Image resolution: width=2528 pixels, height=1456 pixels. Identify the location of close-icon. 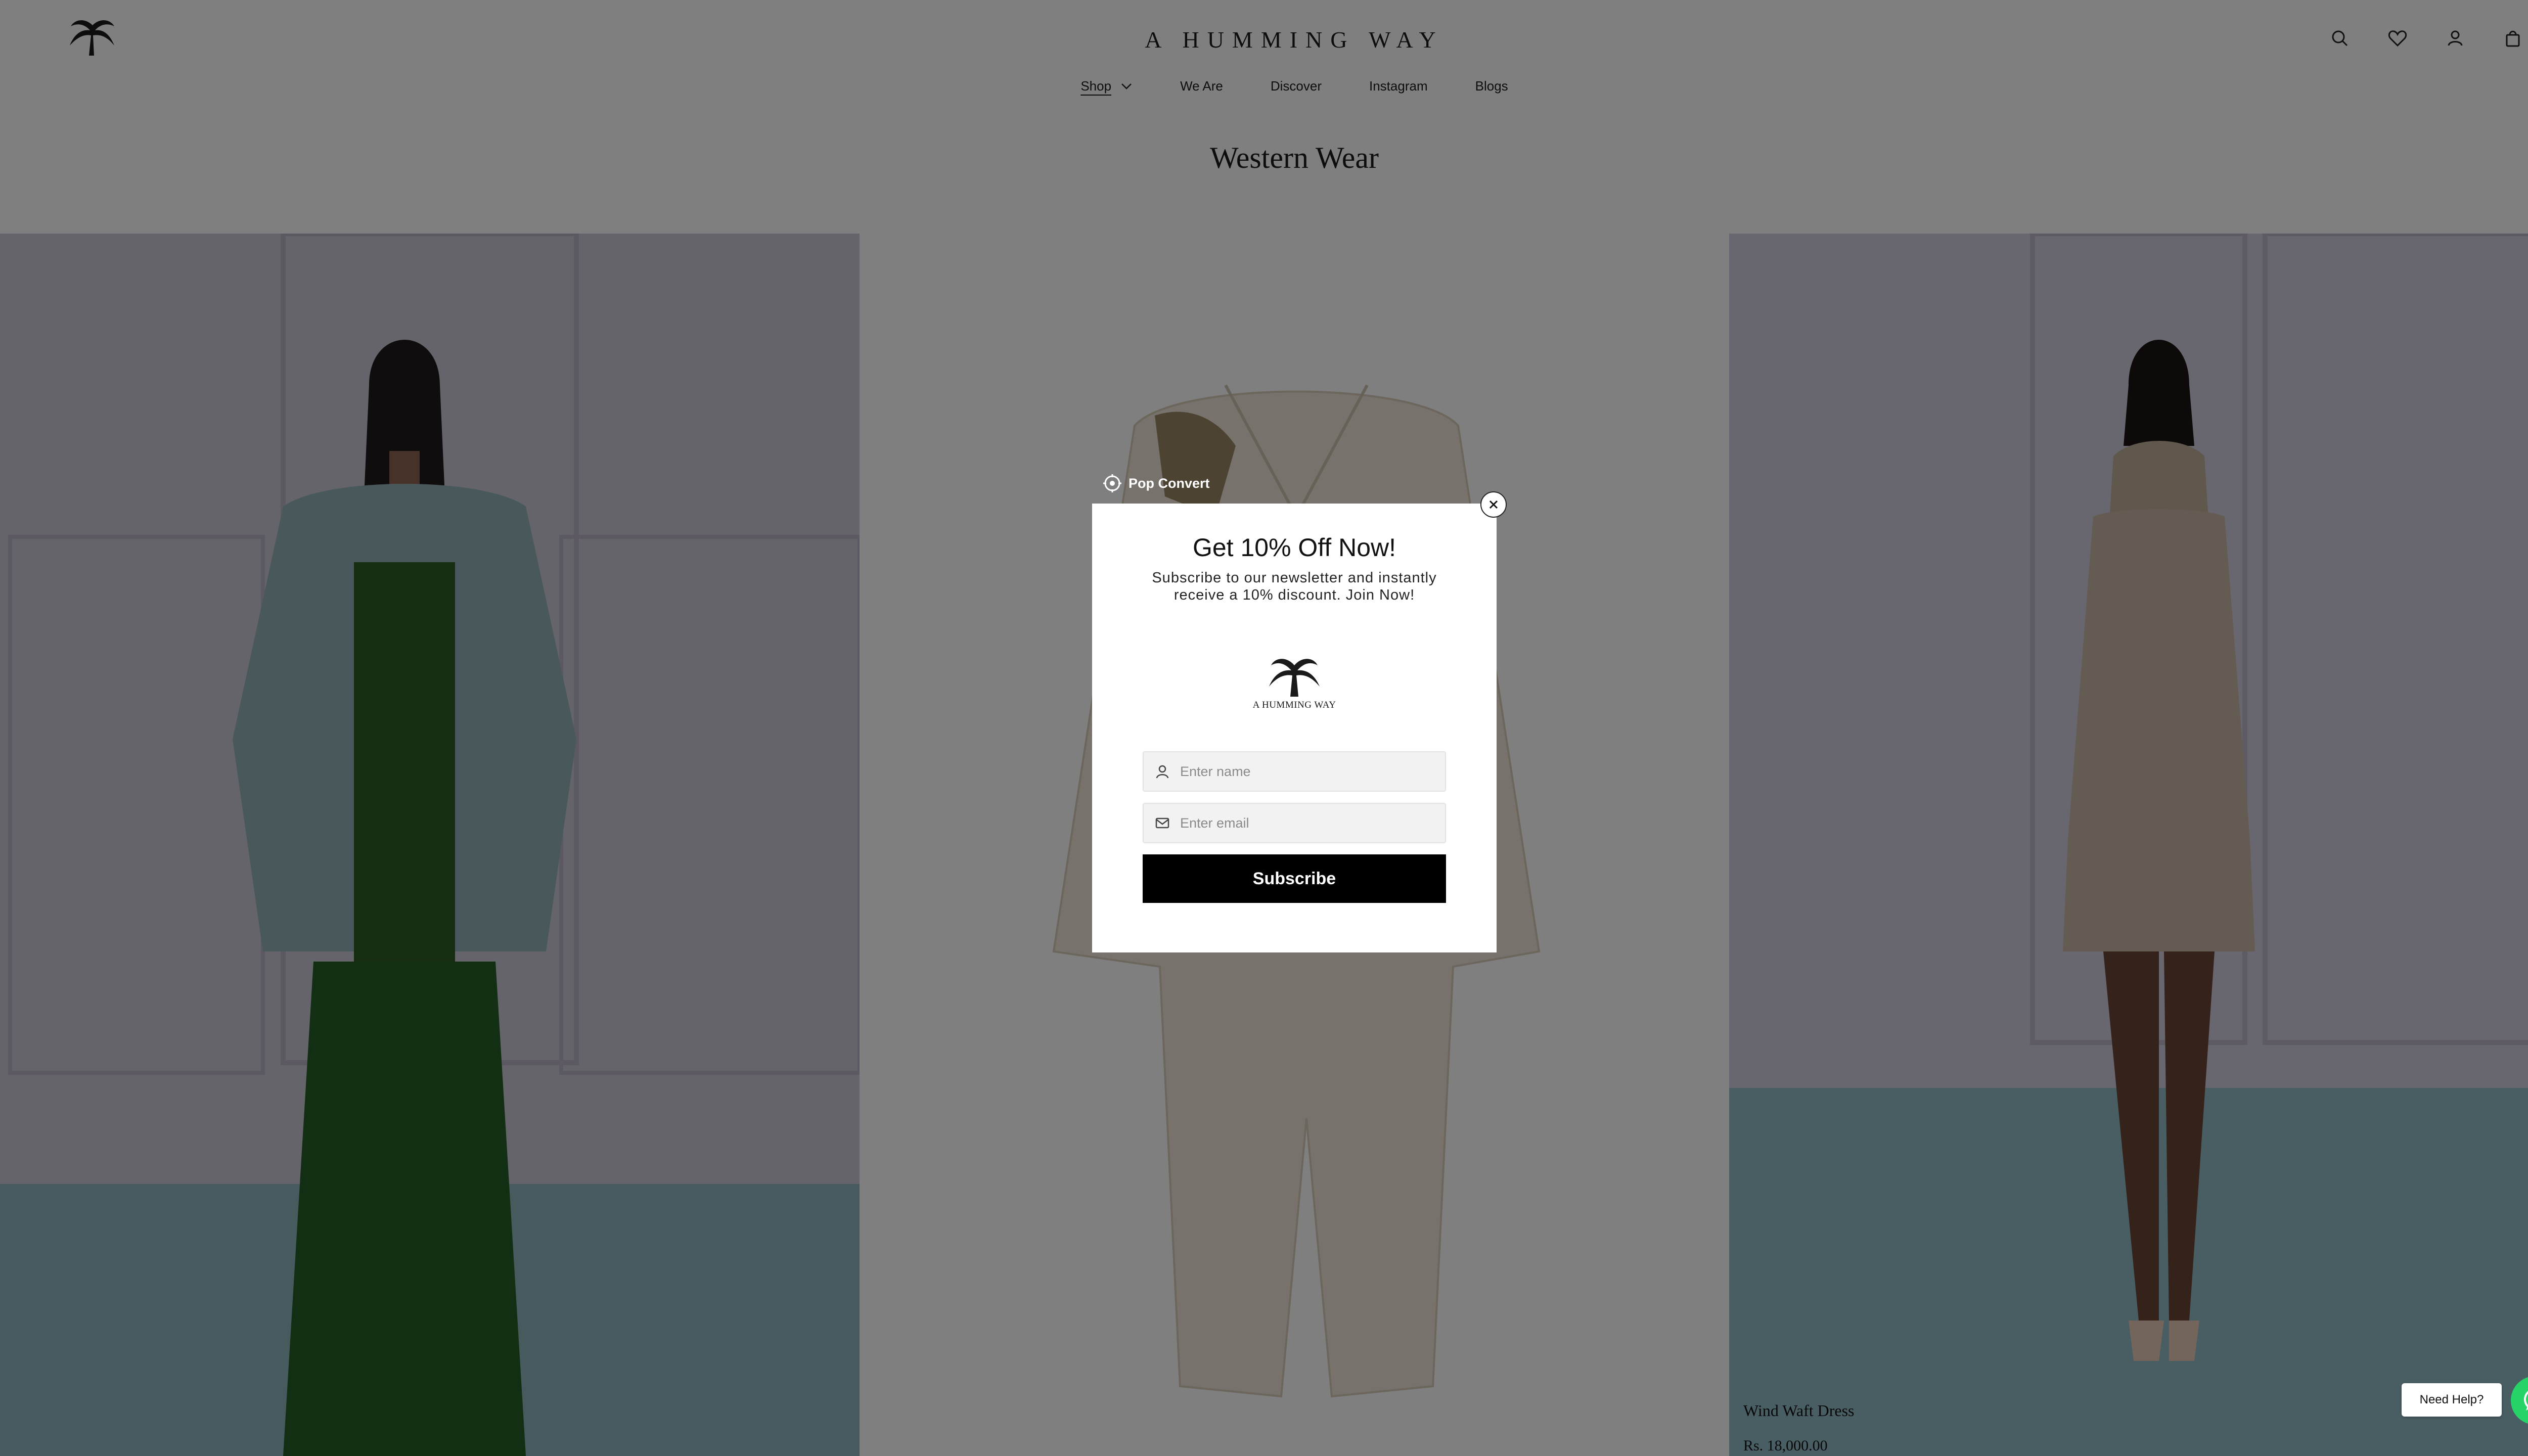
(1494, 504).